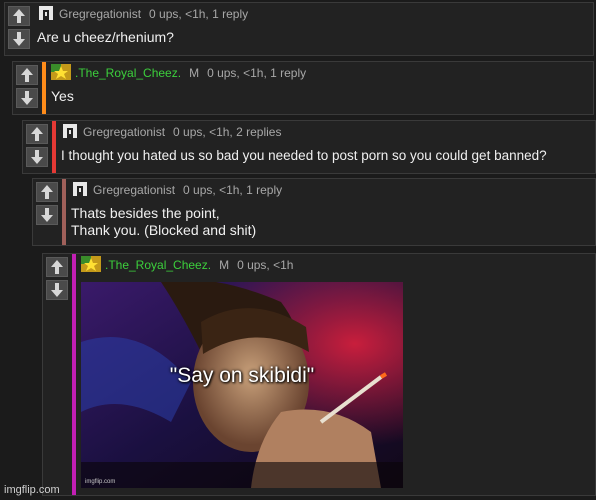 The image size is (596, 500). Describe the element at coordinates (100, 482) in the screenshot. I see `meme-watermark: imgflip.com` at that location.